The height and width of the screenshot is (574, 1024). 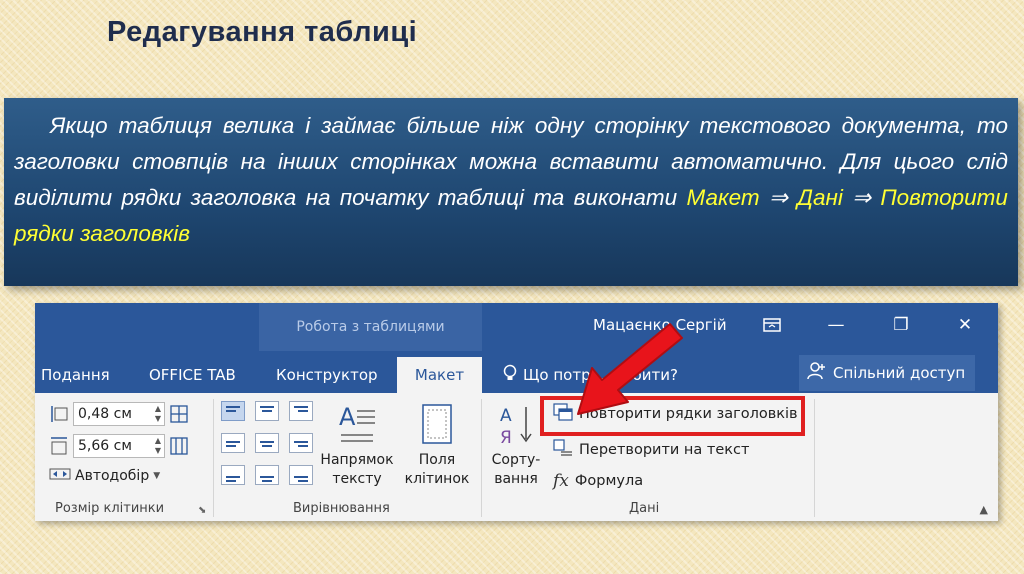 I want to click on sort-button: АЯ Сорту- вання, so click(x=516, y=445).